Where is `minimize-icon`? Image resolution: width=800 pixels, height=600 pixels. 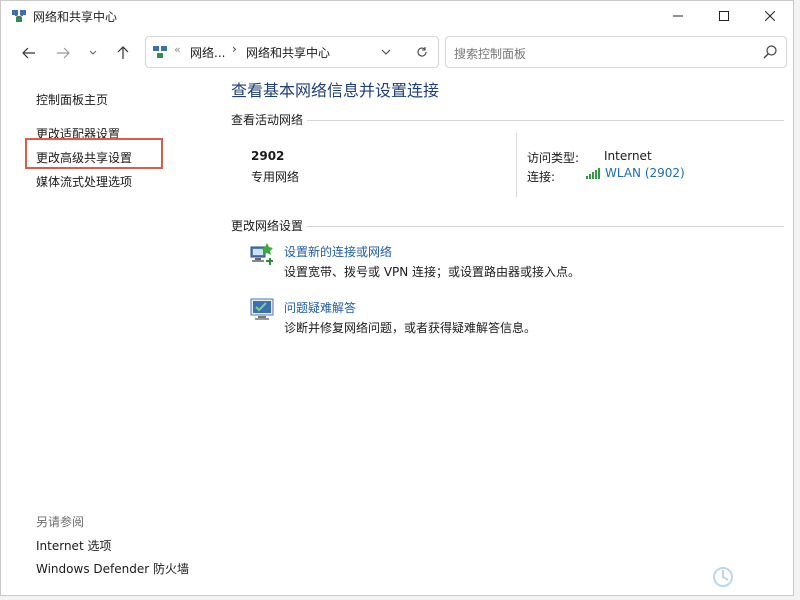 minimize-icon is located at coordinates (678, 16).